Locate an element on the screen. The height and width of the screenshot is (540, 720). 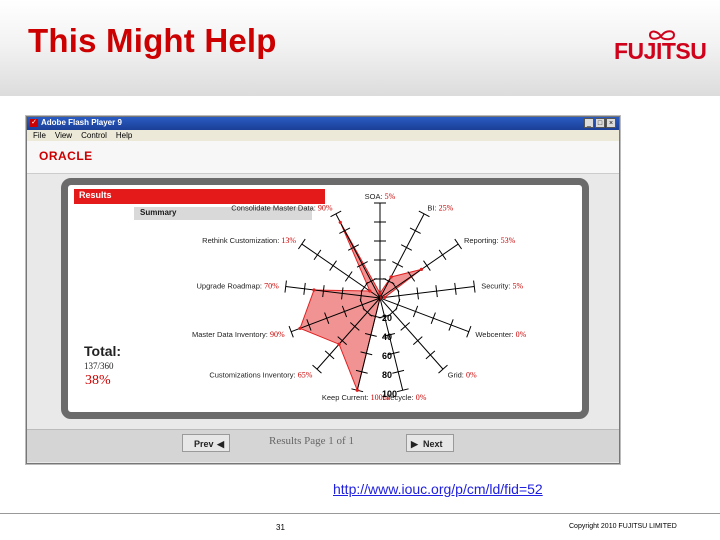
radar-polygon is located at coordinates (360, 307).